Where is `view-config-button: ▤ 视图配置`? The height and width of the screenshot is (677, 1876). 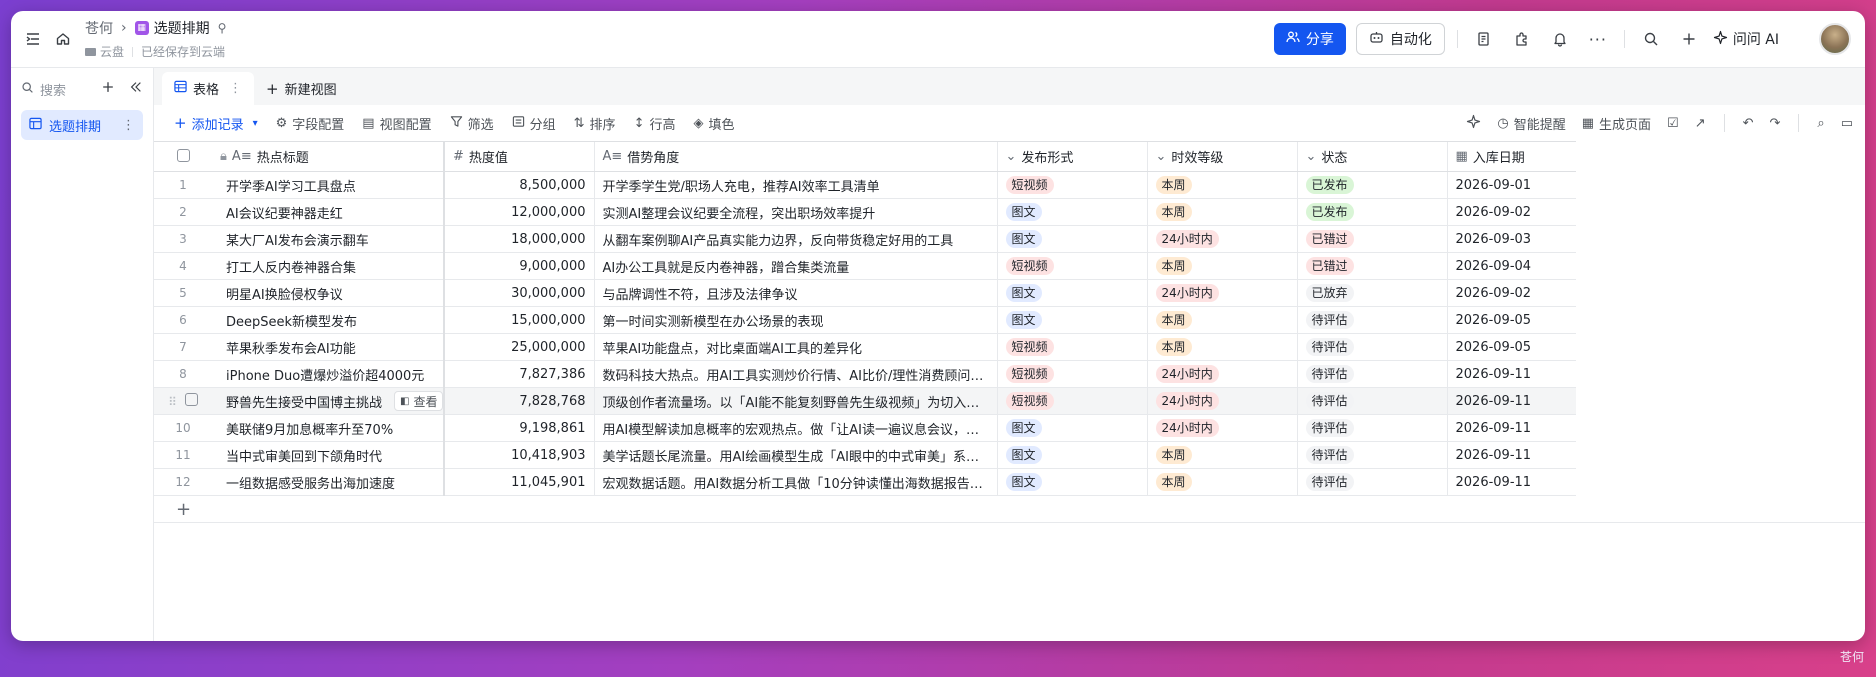
view-config-button: ▤ 视图配置 is located at coordinates (396, 123).